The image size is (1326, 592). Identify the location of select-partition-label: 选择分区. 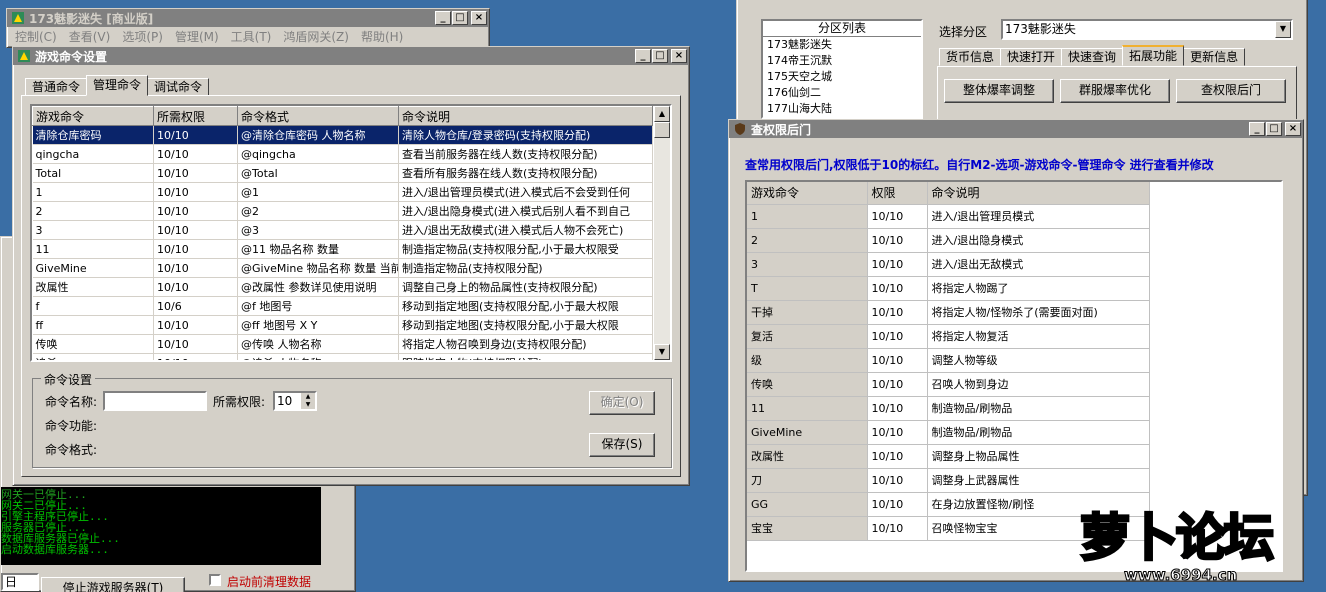
(963, 32).